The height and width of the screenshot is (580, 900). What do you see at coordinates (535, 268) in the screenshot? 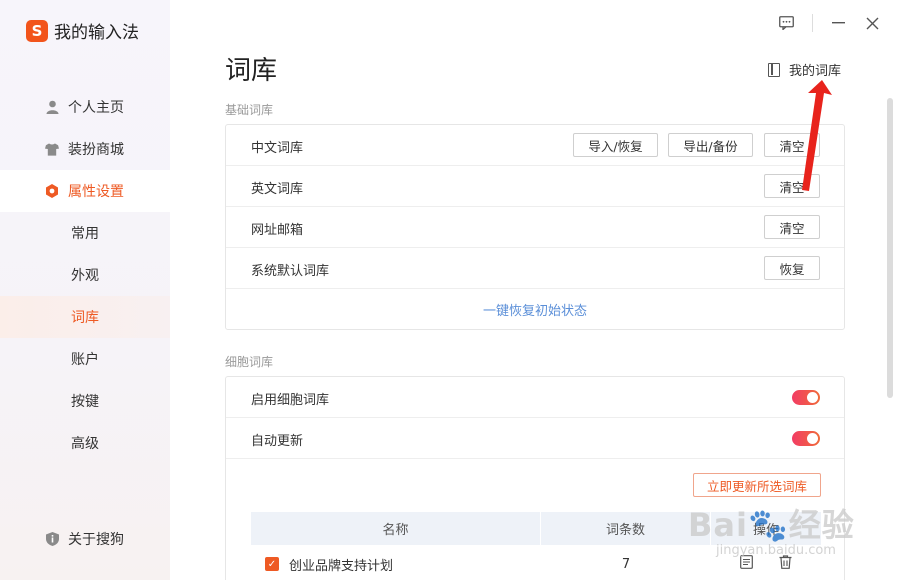
I see `list-item: 系统默认词库 恢复` at bounding box center [535, 268].